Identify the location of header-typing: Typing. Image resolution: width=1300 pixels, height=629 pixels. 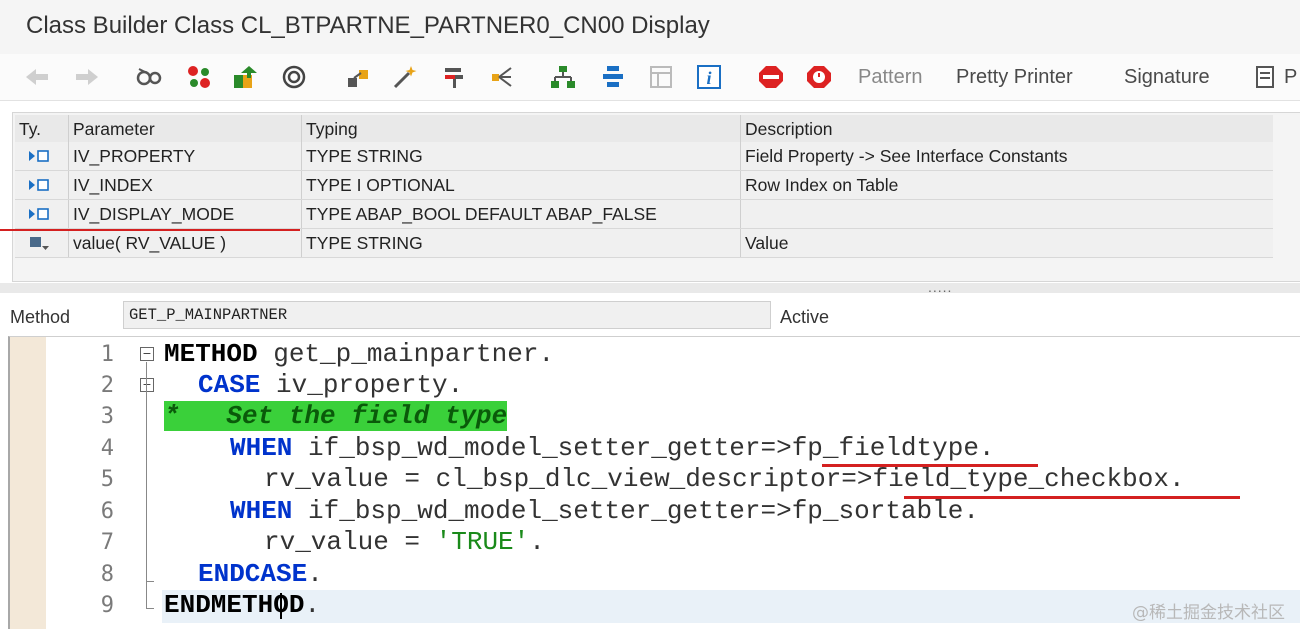
(521, 129).